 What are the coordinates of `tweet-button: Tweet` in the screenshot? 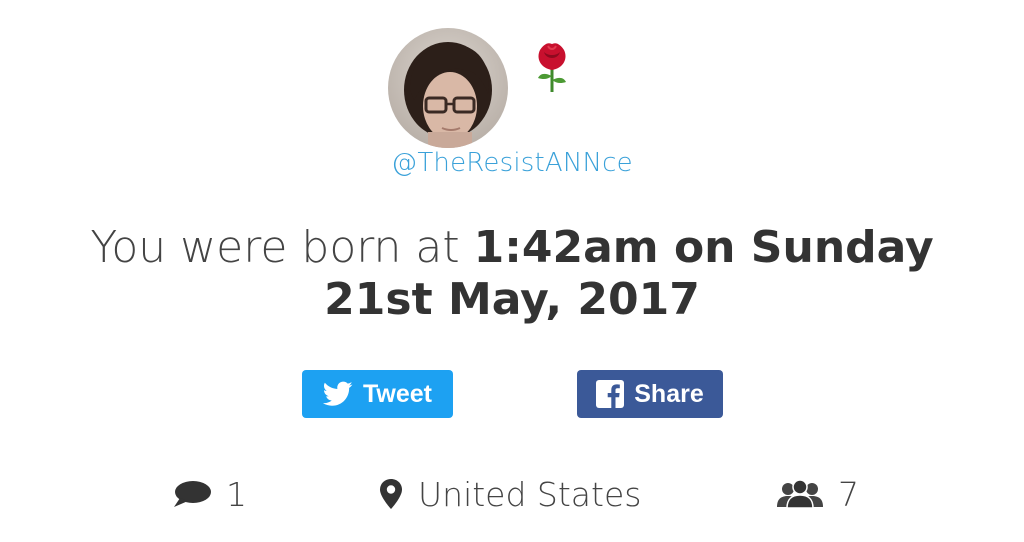 It's located at (377, 394).